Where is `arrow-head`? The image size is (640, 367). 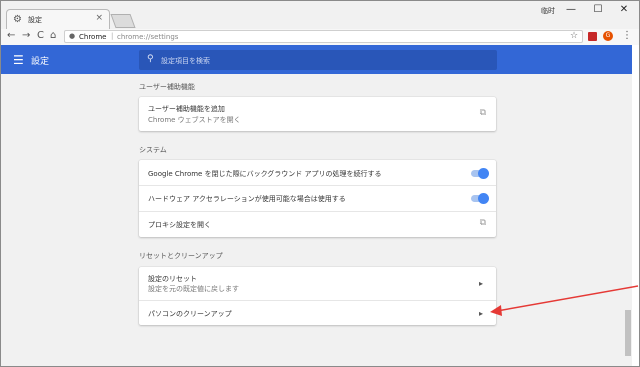 arrow-head is located at coordinates (496, 310).